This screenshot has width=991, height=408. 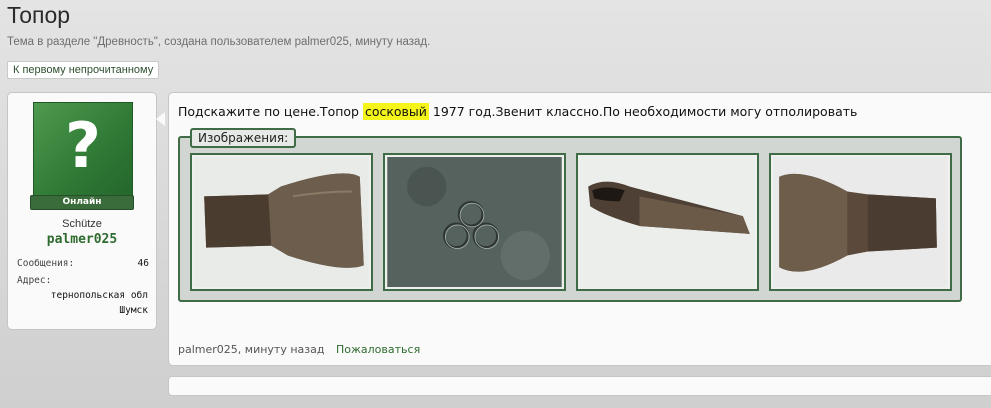 I want to click on stamp-mark-image, so click(x=474, y=222).